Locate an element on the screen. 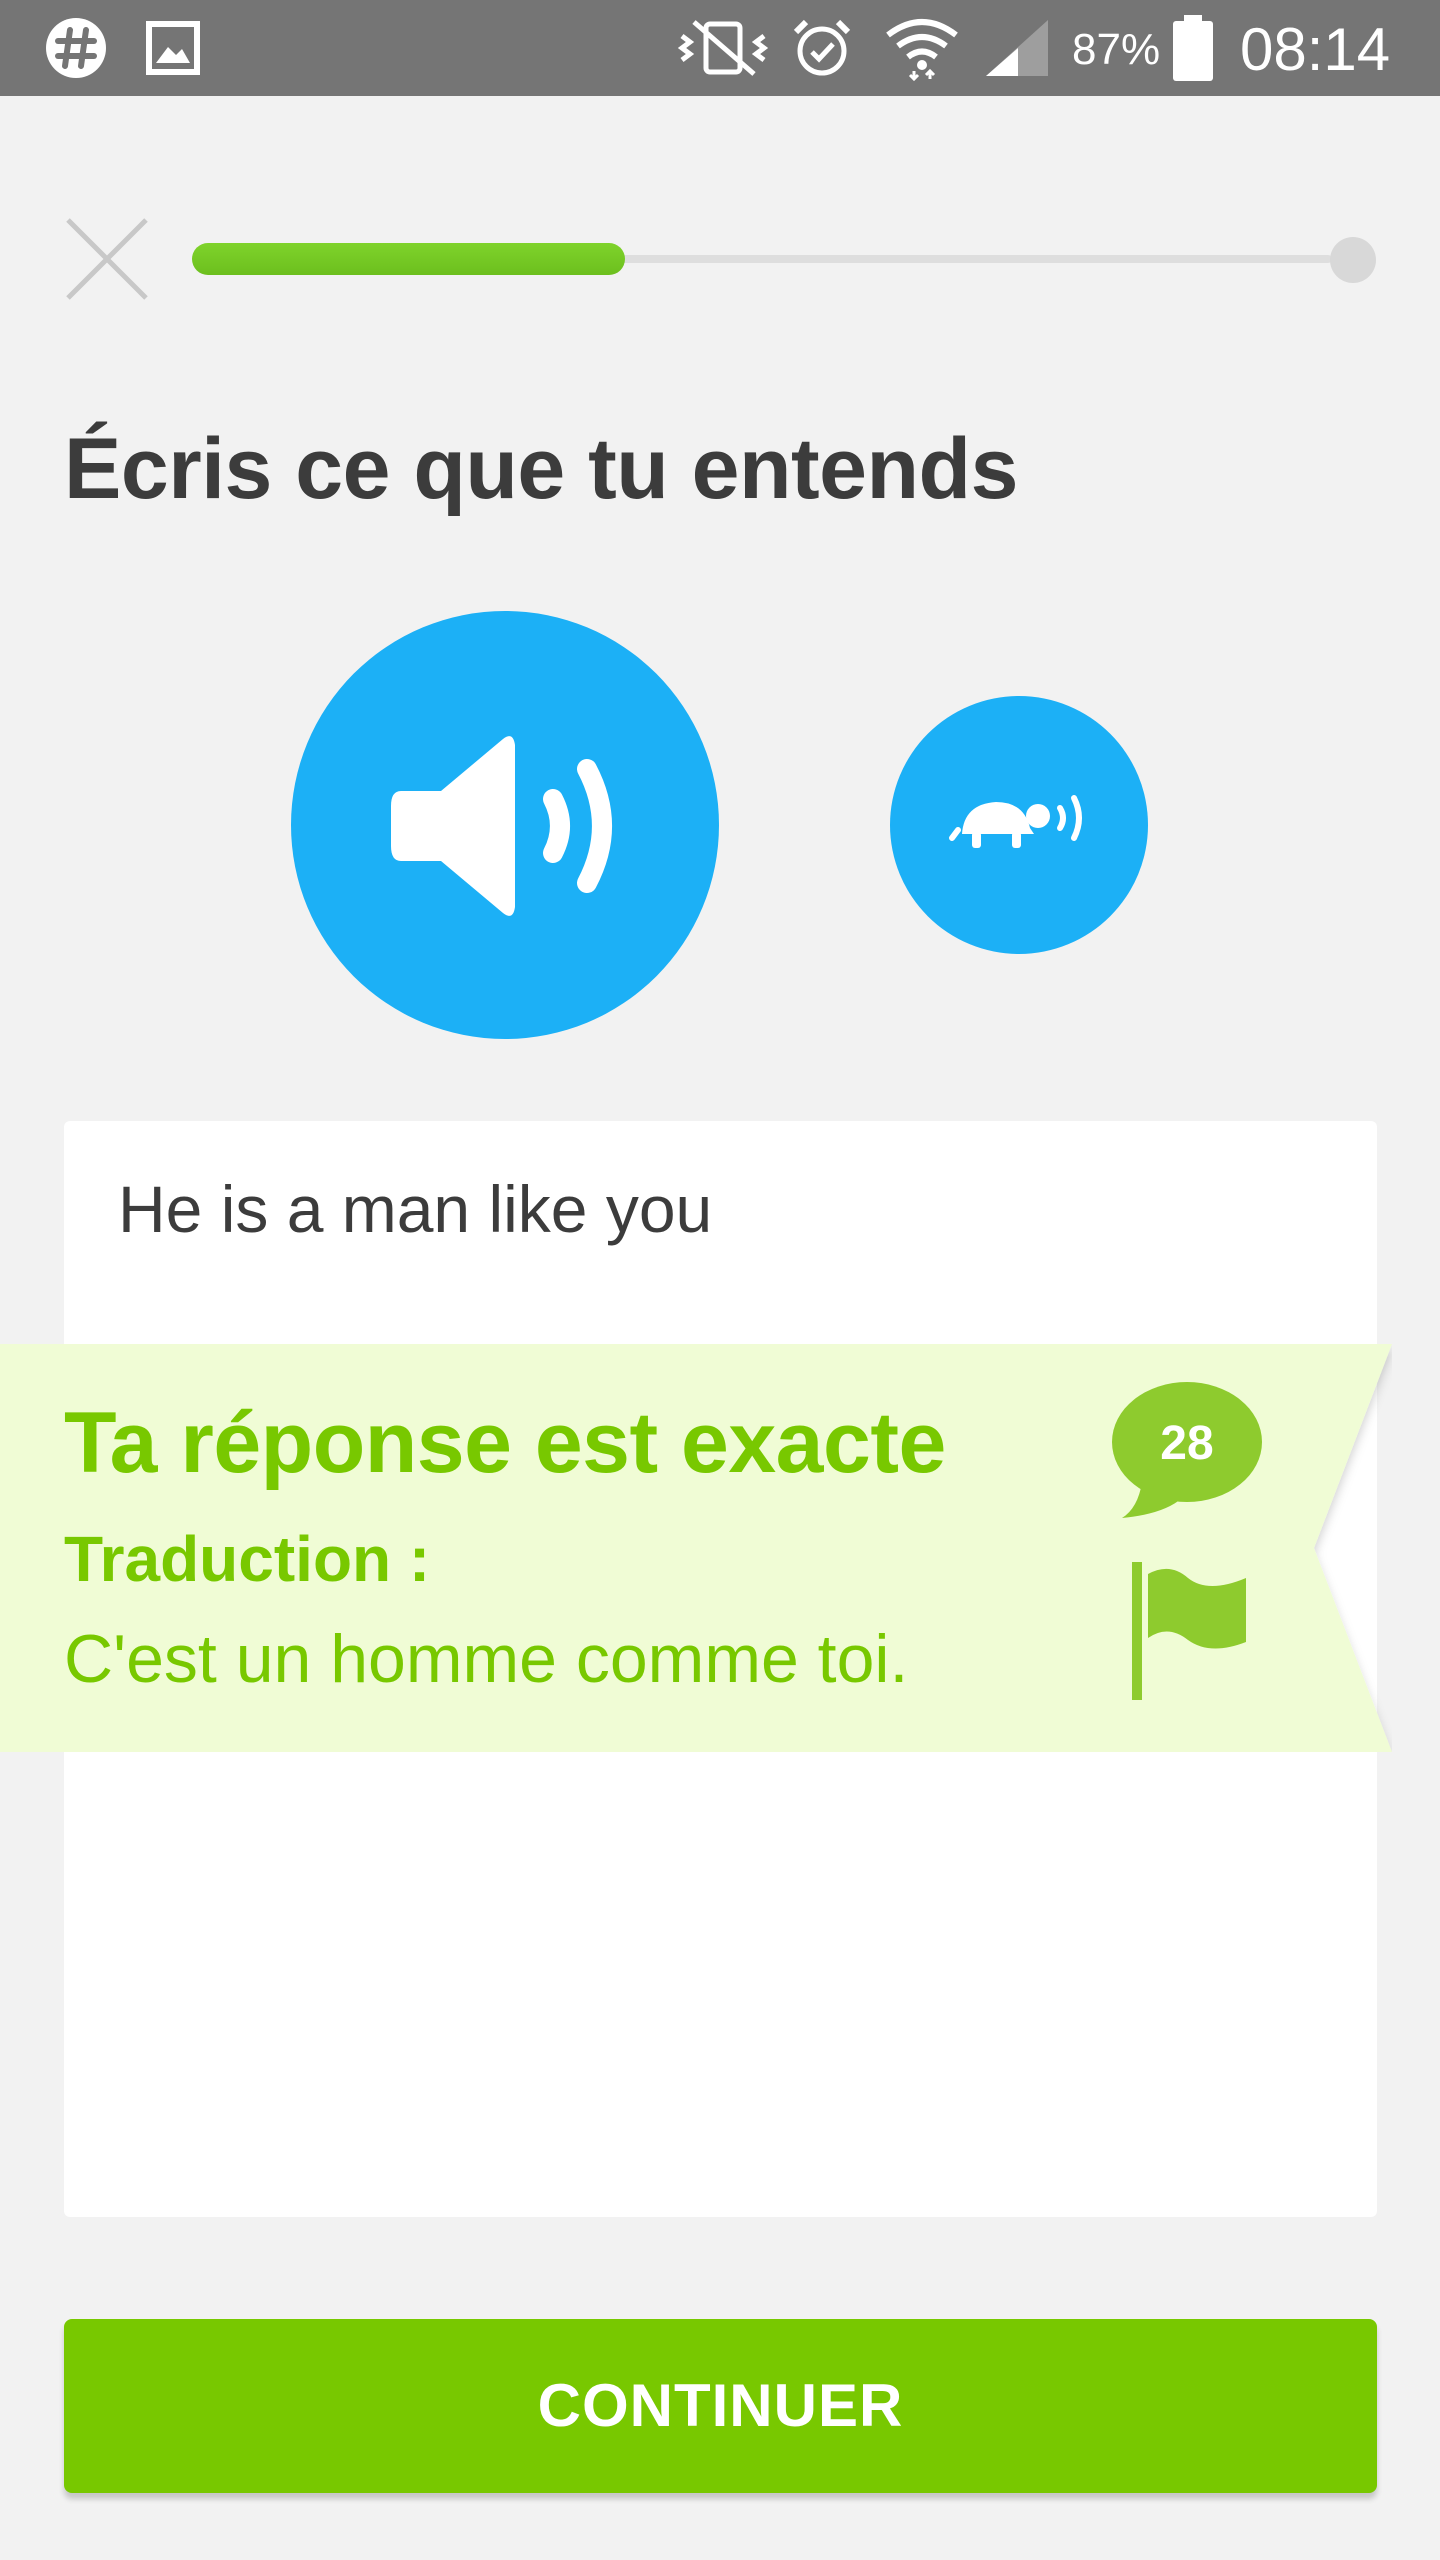 This screenshot has width=1440, height=2560. slack-icon is located at coordinates (76, 48).